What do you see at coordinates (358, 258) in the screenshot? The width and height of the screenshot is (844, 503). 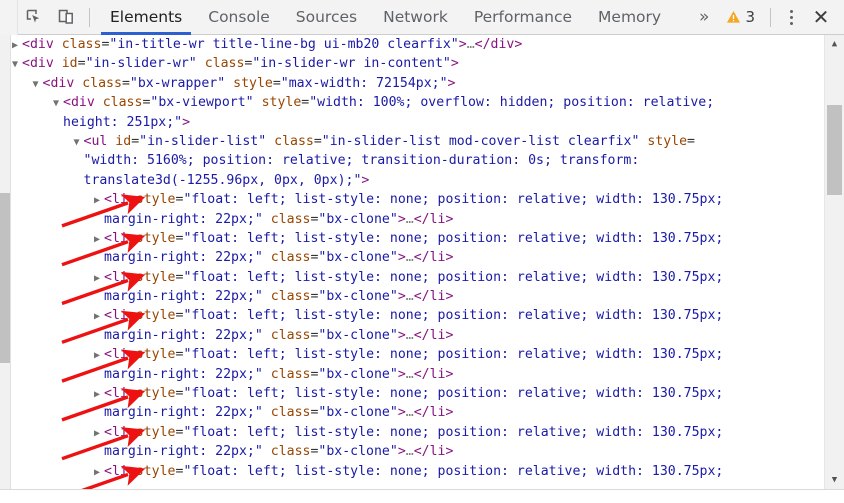 I see `code-token-val: "bx-clone"` at bounding box center [358, 258].